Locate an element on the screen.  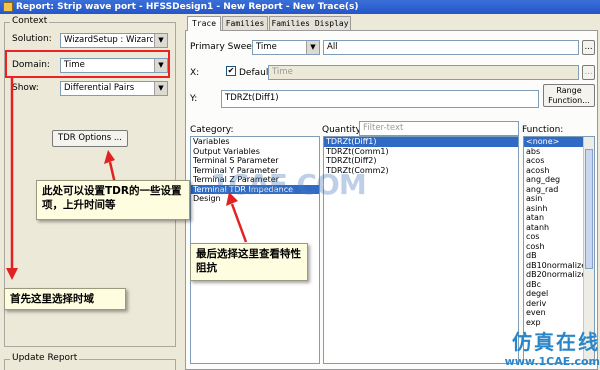
brand-logo: 仿真在线 www.1CAE.com is located at coordinates (535, 348).